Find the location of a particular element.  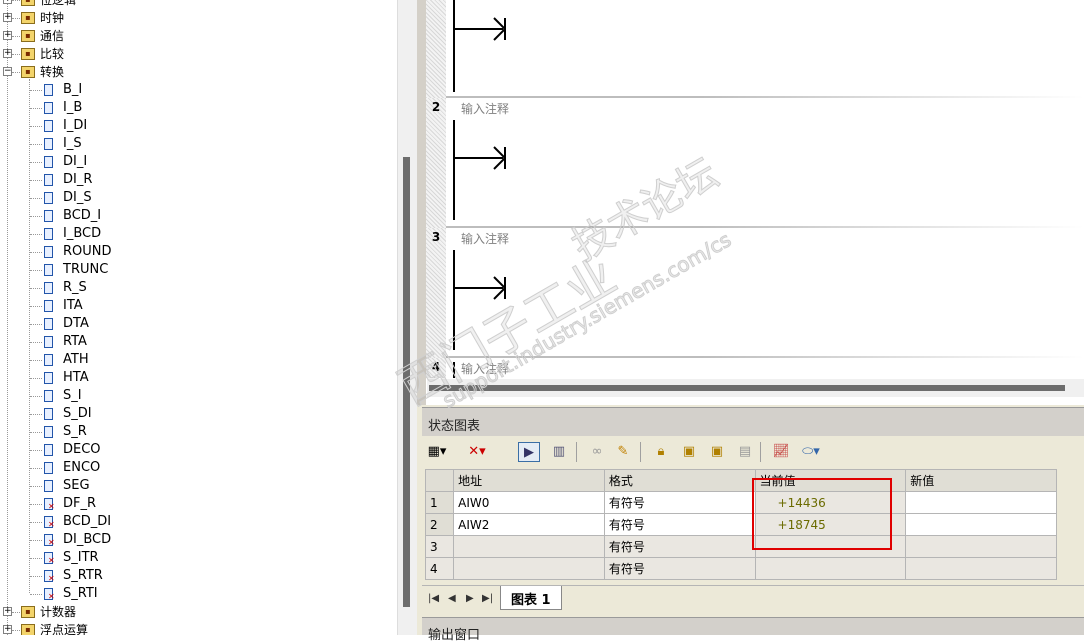

tree-instruction-item: BCD_DI is located at coordinates (195, 522).